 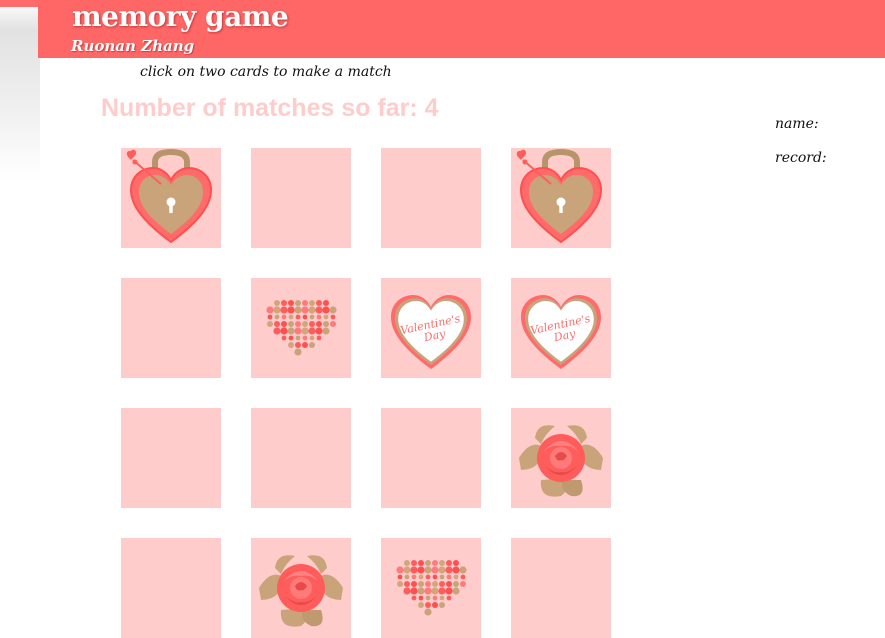 I want to click on record-label: record:, so click(x=801, y=158).